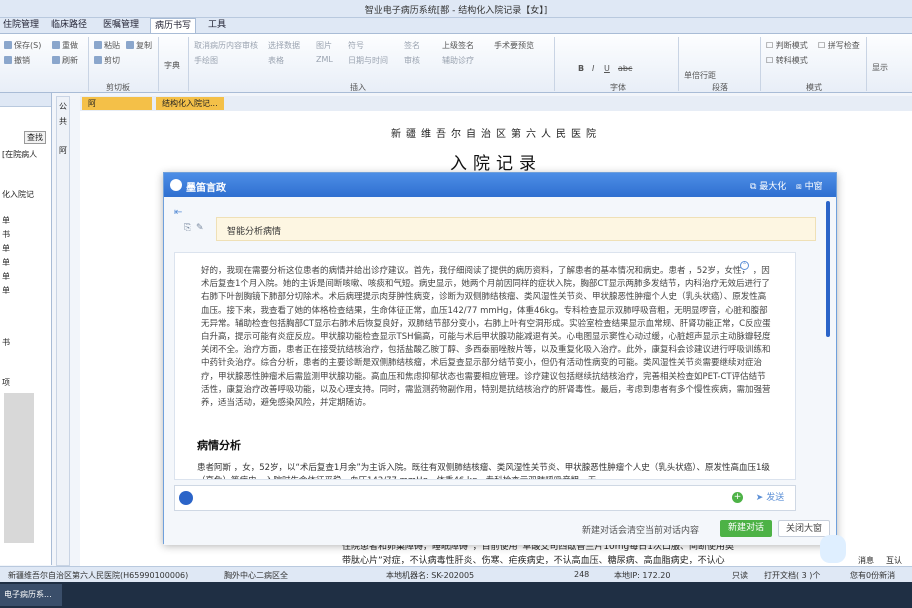 Image resolution: width=912 pixels, height=608 pixels. I want to click on chat-input: + ➤ 发送, so click(485, 498).